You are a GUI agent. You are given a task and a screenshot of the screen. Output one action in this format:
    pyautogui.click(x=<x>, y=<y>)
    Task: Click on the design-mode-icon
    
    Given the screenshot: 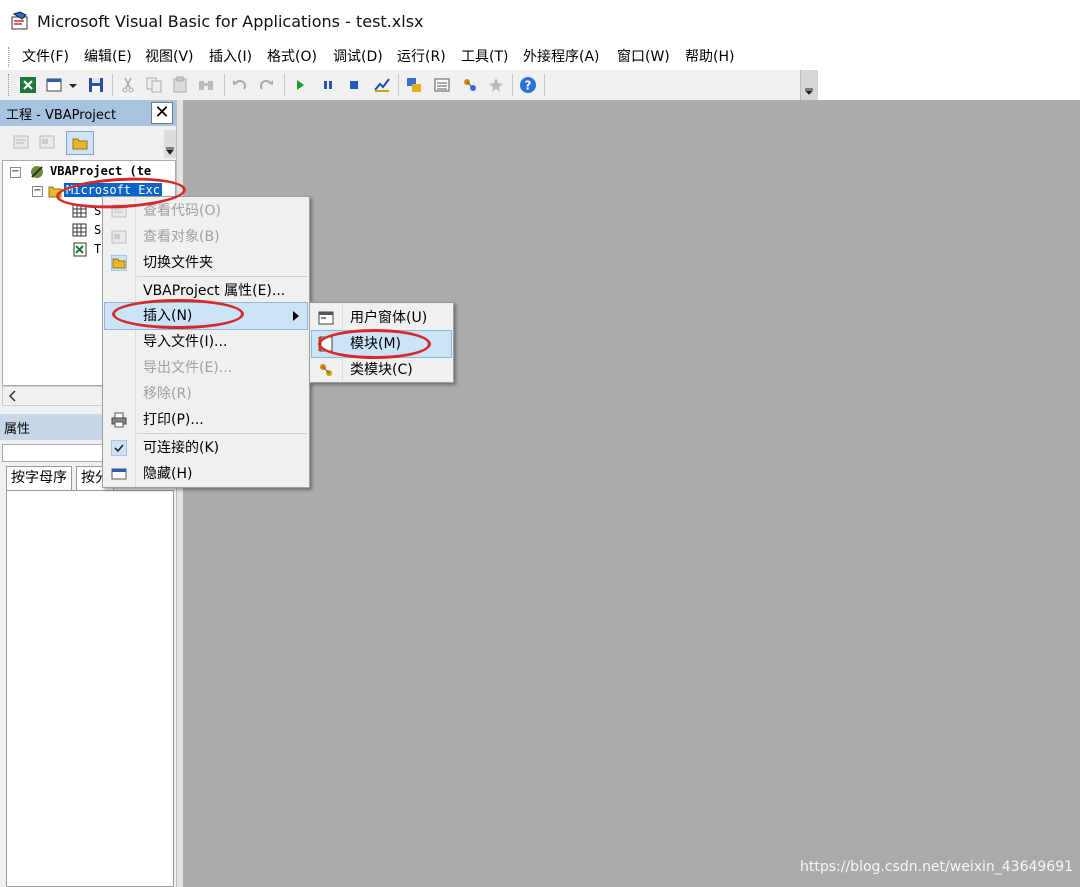 What is the action you would take?
    pyautogui.click(x=382, y=85)
    